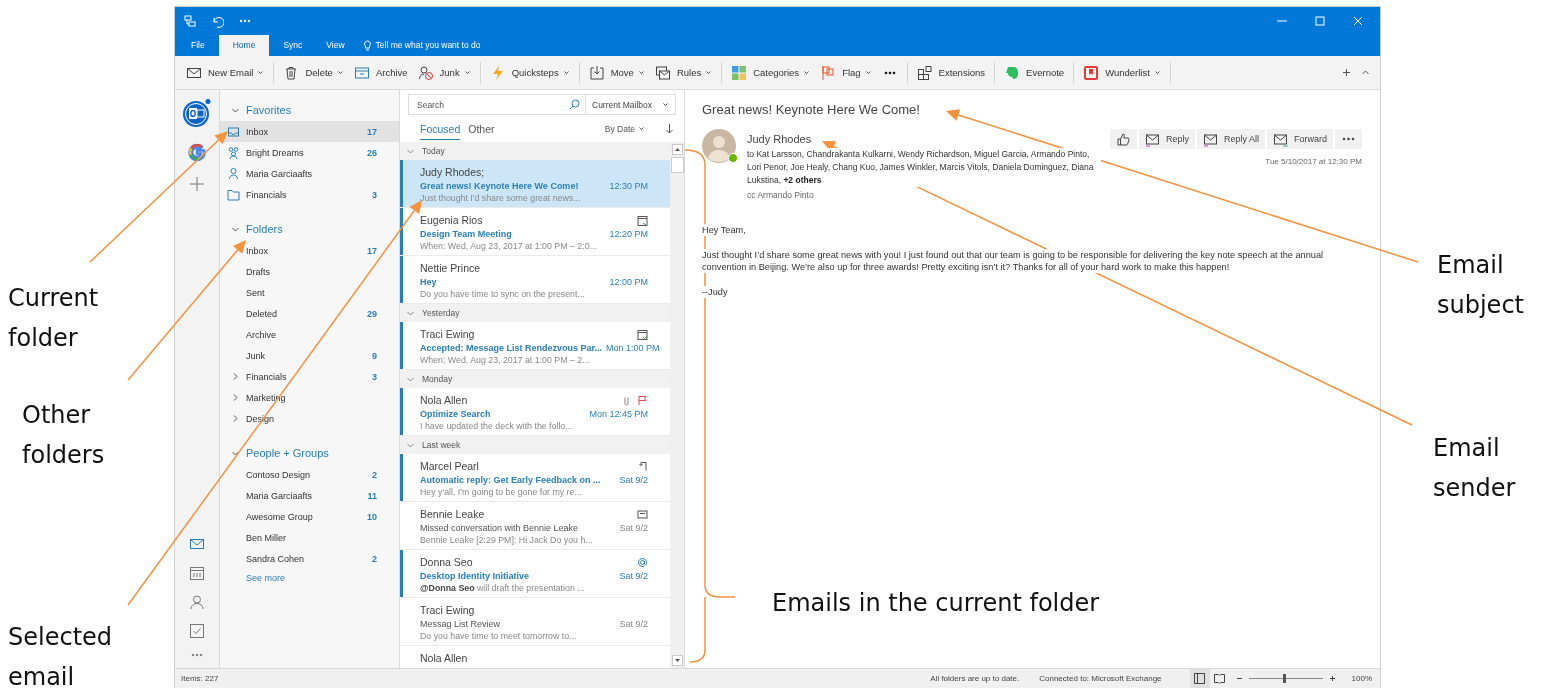 The height and width of the screenshot is (688, 1547). What do you see at coordinates (739, 72) in the screenshot?
I see `categories-icon` at bounding box center [739, 72].